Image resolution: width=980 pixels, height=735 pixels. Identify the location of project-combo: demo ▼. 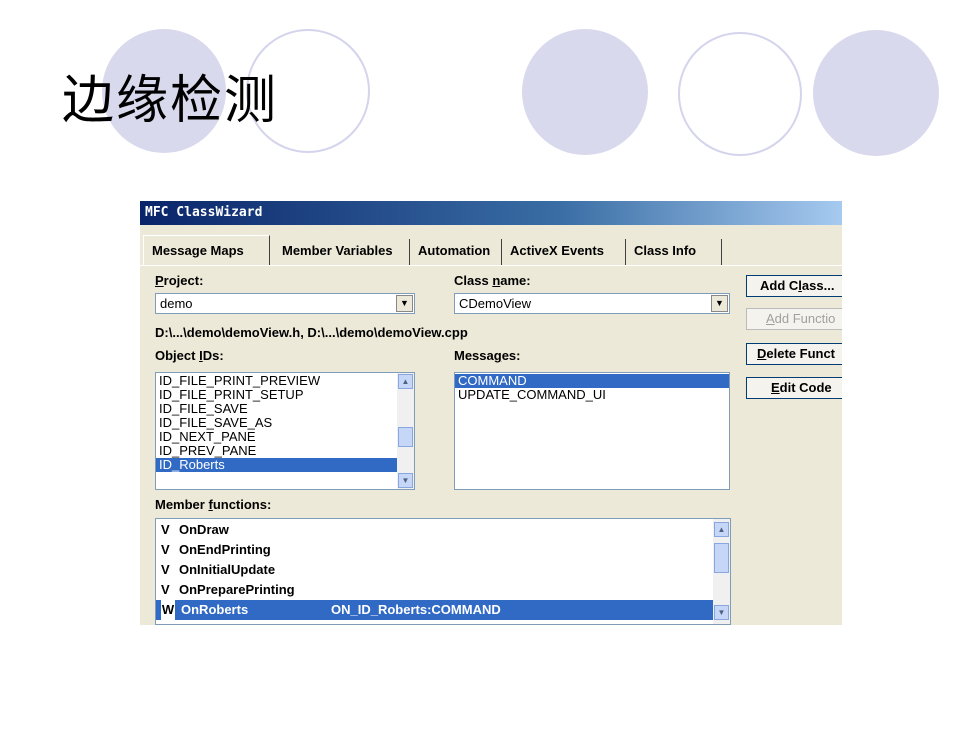
(285, 303).